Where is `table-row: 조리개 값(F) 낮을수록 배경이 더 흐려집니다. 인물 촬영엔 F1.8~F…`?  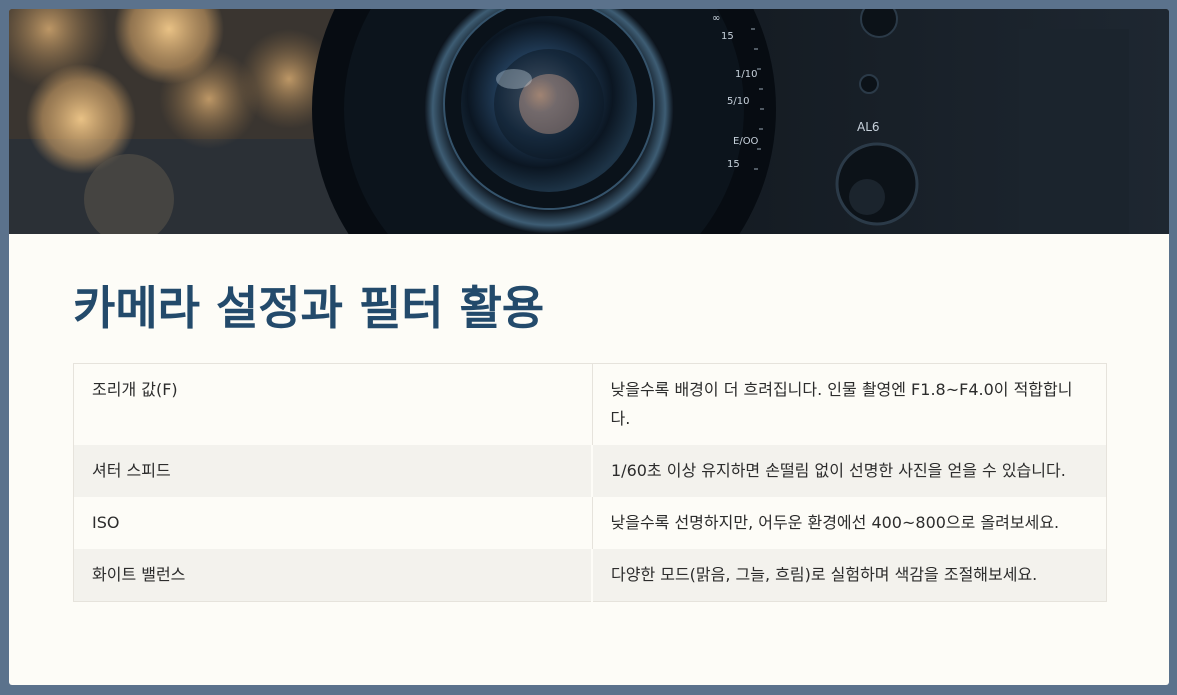 table-row: 조리개 값(F) 낮을수록 배경이 더 흐려집니다. 인물 촬영엔 F1.8~F… is located at coordinates (590, 404).